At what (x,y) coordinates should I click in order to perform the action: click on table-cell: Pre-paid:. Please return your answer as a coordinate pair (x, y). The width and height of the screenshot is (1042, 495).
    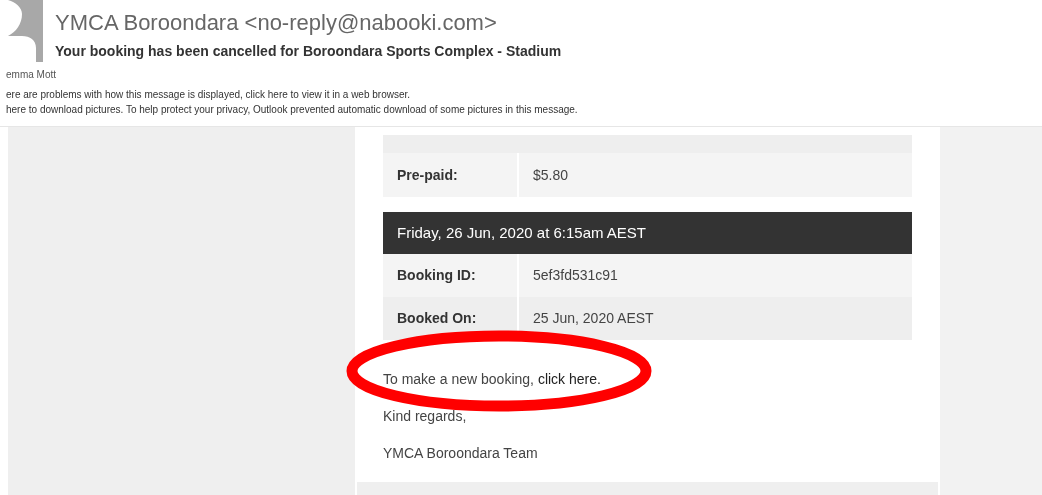
    Looking at the image, I should click on (450, 175).